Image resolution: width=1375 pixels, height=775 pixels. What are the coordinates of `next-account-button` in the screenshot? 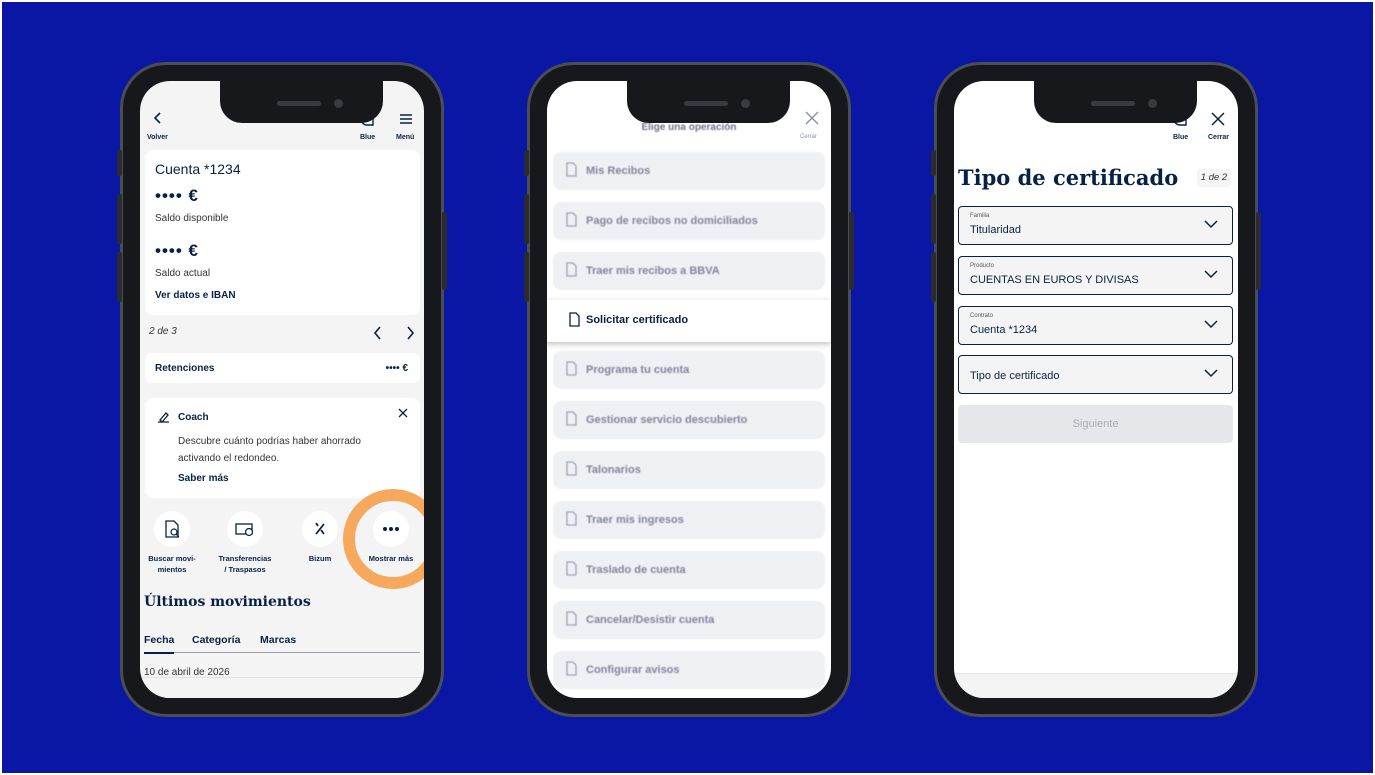 It's located at (410, 333).